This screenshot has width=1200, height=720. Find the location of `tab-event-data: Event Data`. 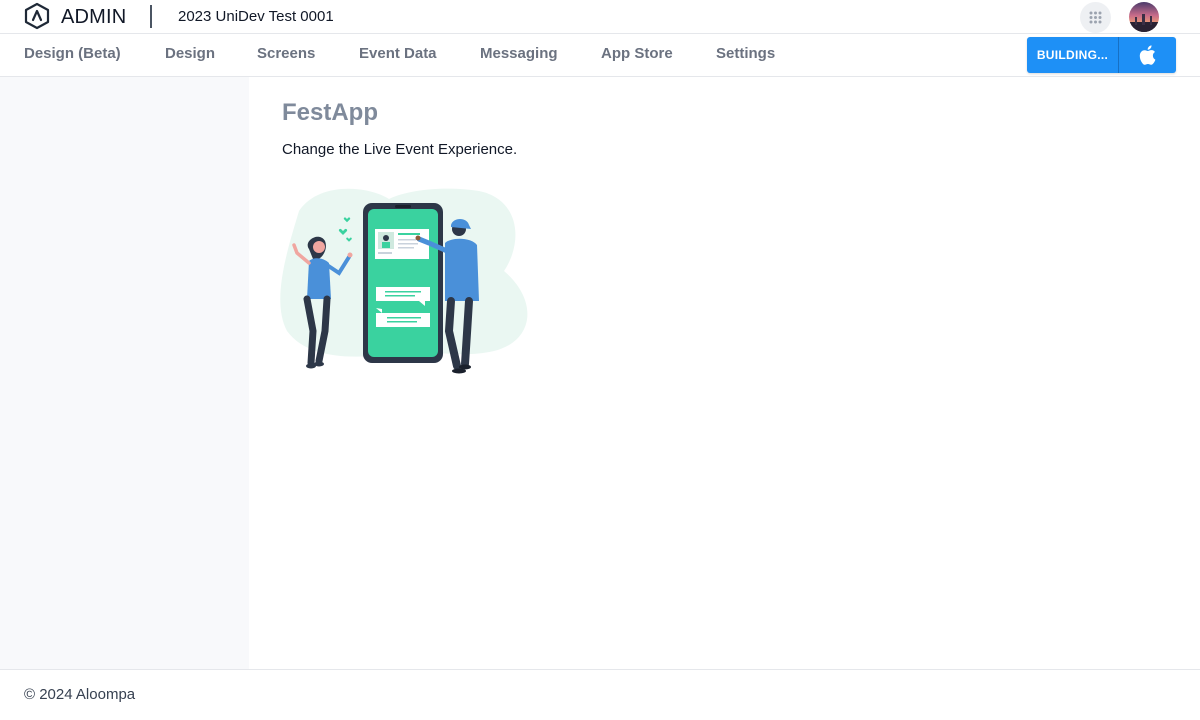

tab-event-data: Event Data is located at coordinates (398, 53).